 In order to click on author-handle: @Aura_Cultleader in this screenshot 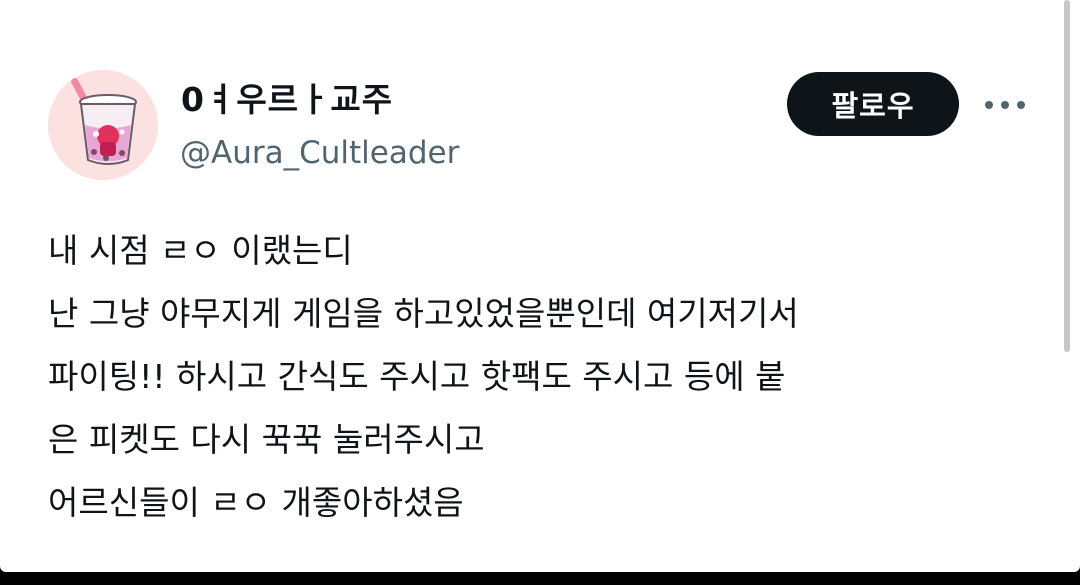, I will do `click(319, 153)`.